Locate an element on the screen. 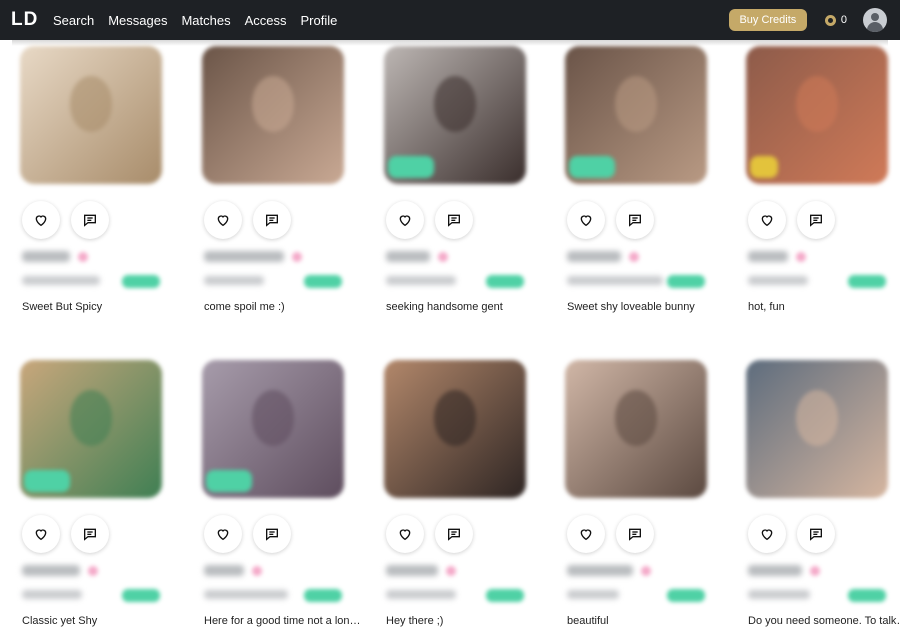 The image size is (900, 634). profile-bio: beautiful is located at coordinates (588, 621).